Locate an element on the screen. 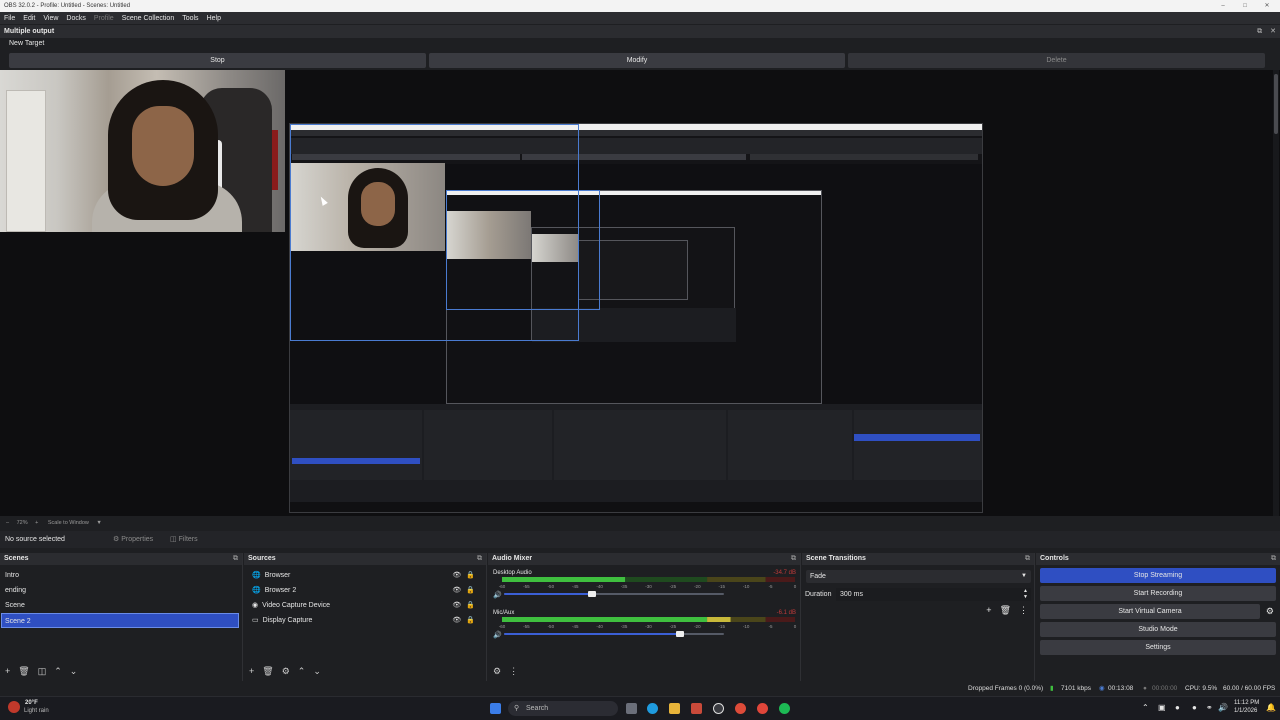 This screenshot has height=720, width=1280. chevron-down-icon: ▼ is located at coordinates (98, 523).